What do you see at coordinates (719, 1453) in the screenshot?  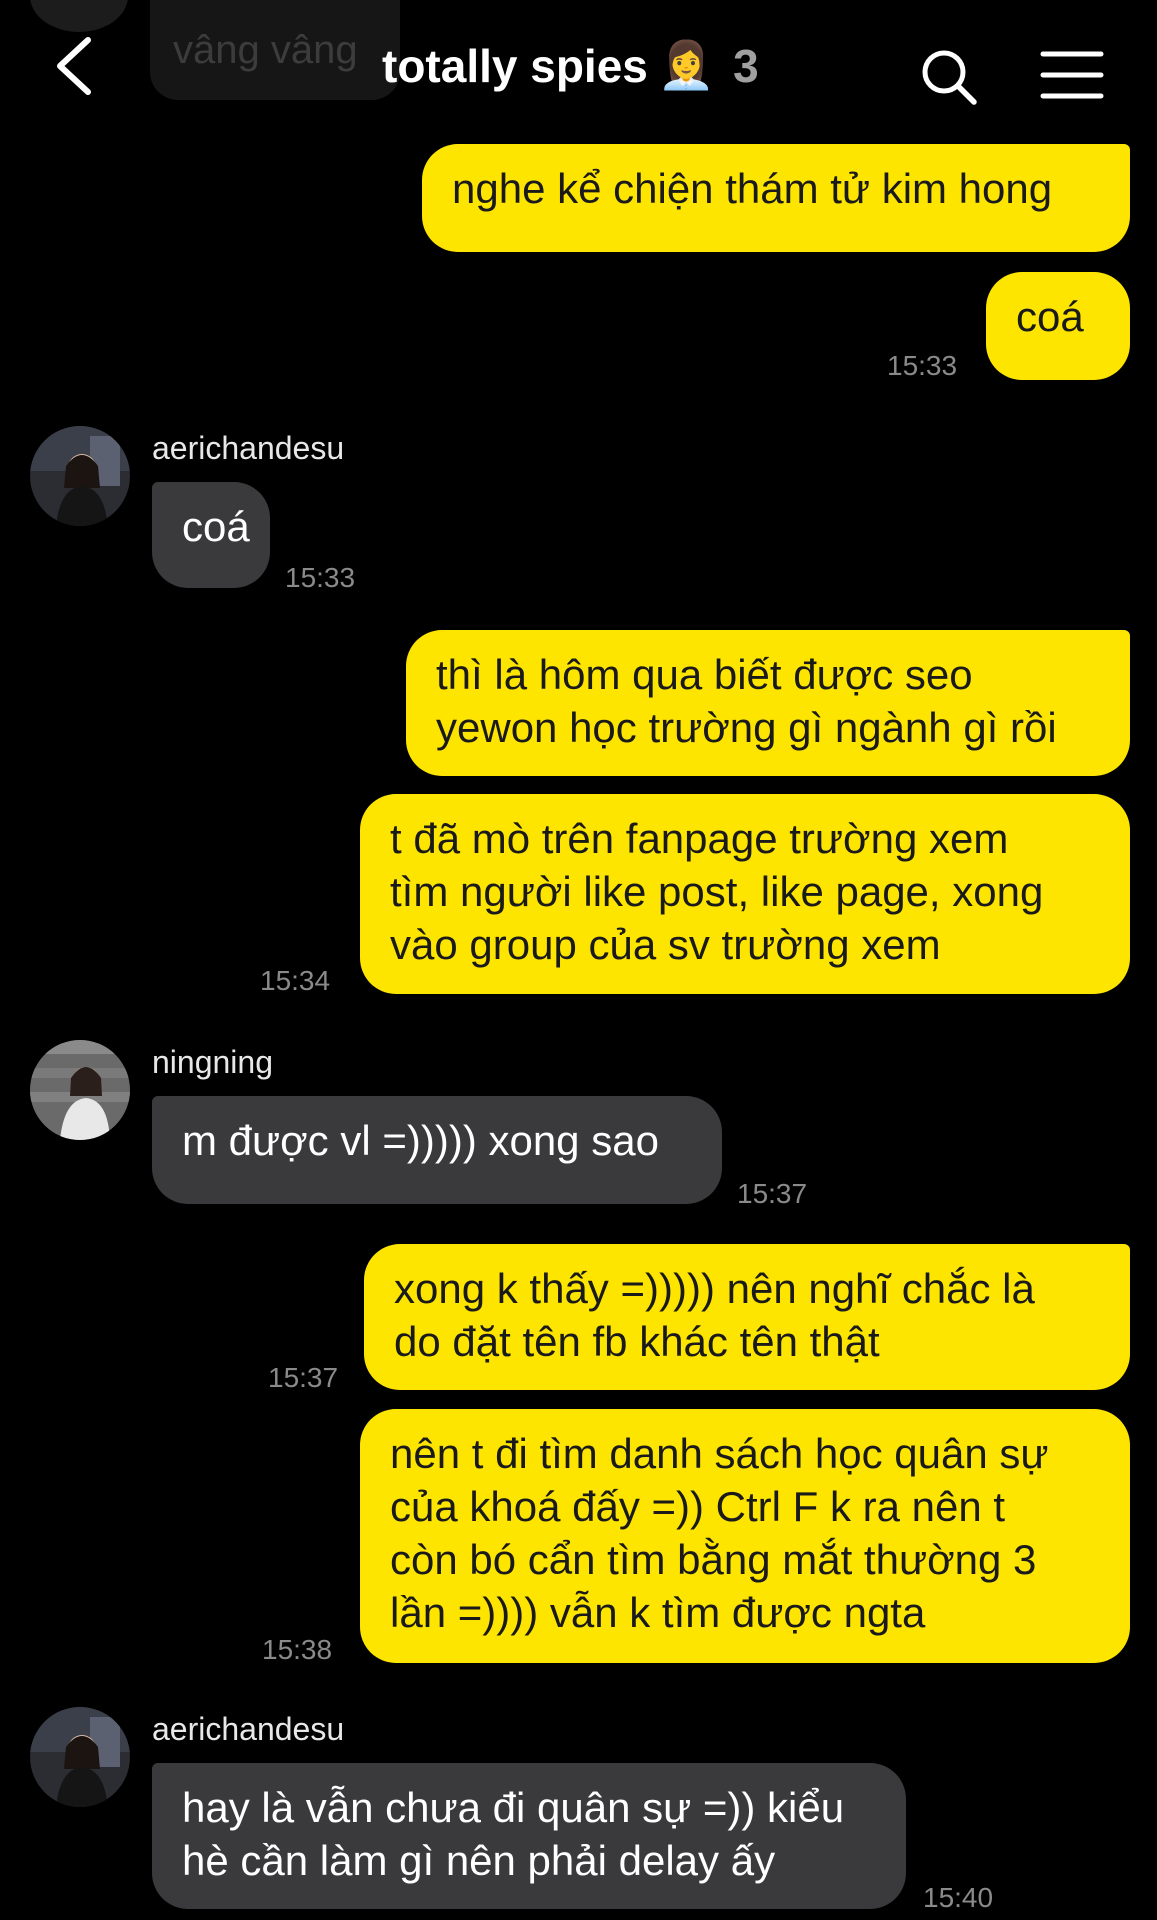 I see `message-line: nên t đi tìm danh sách học quân sự` at bounding box center [719, 1453].